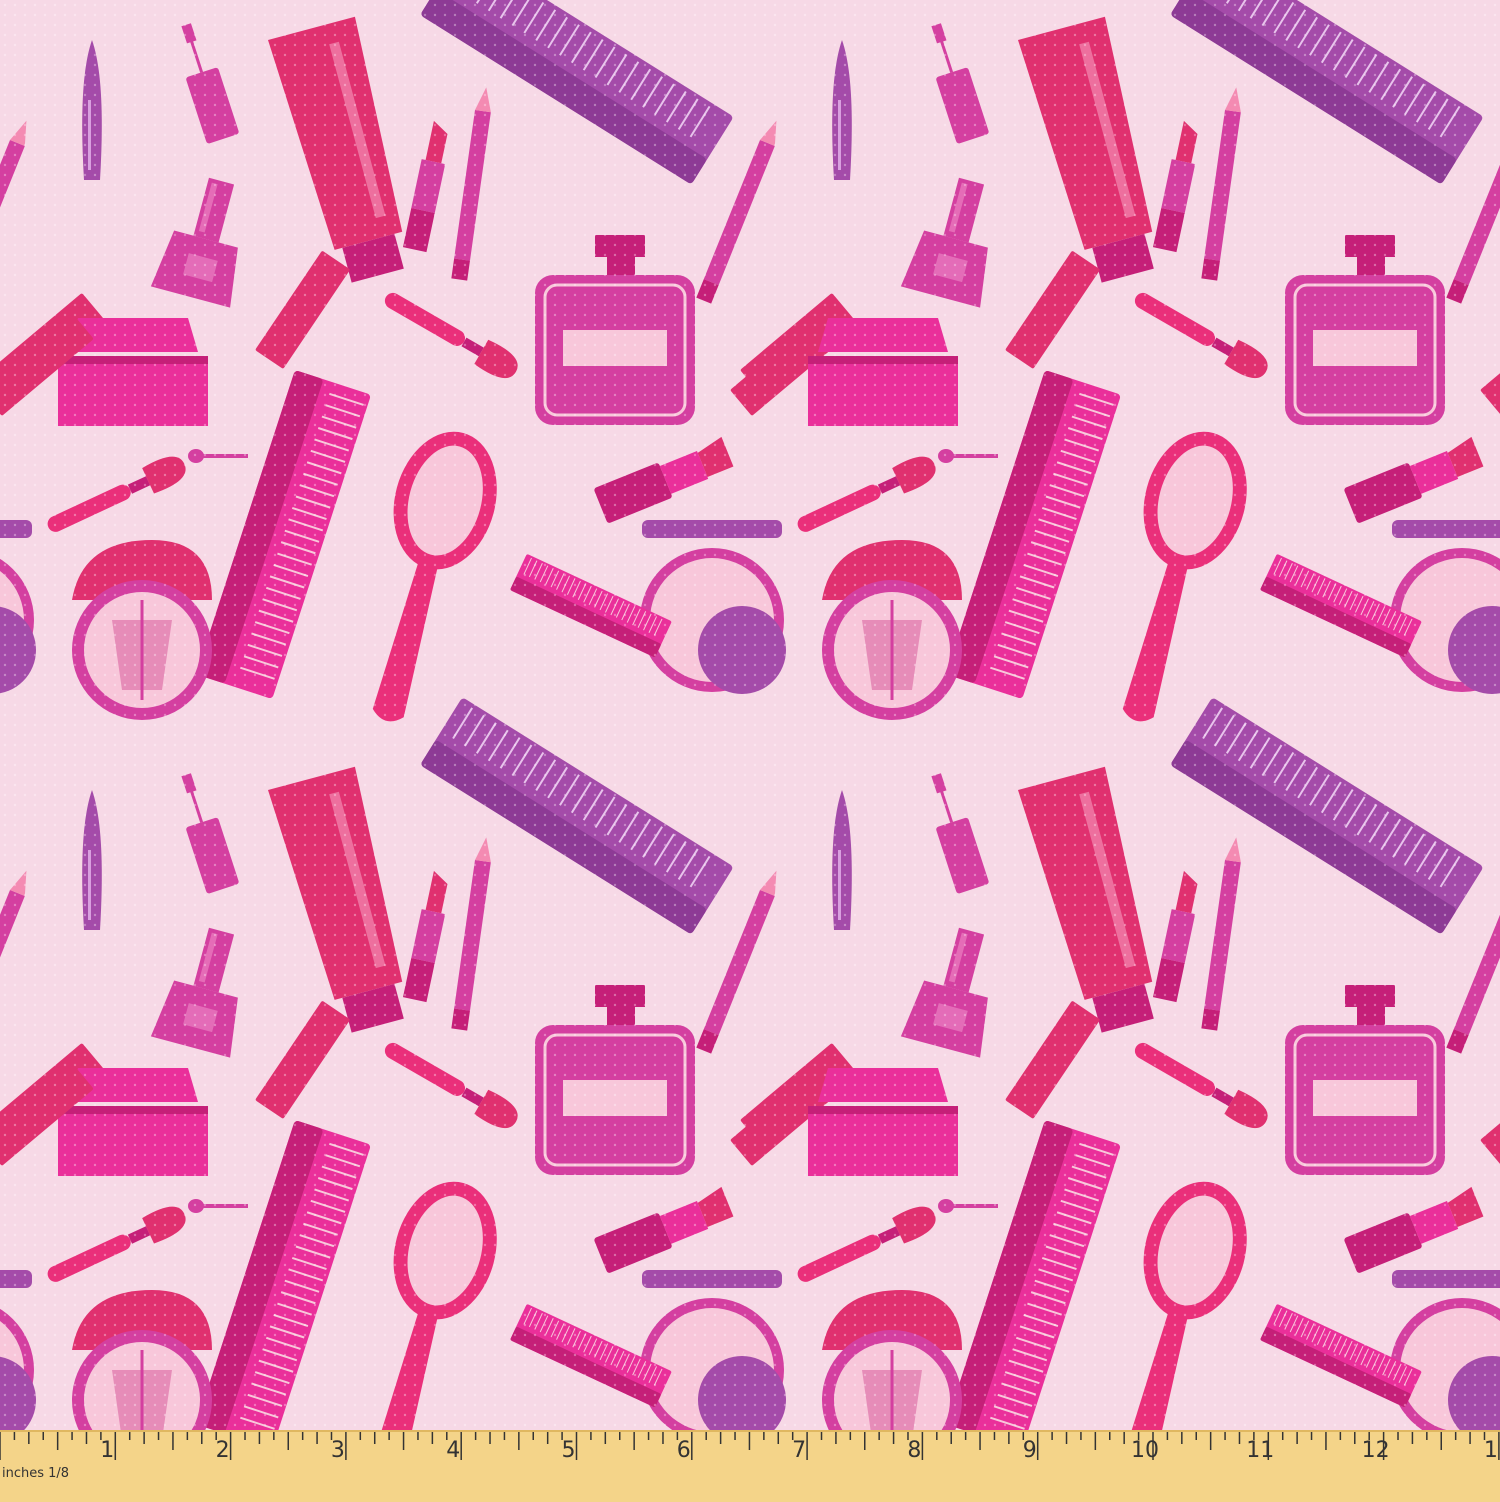 The image size is (1500, 1502). I want to click on ruler-number: 11, so click(1260, 1450).